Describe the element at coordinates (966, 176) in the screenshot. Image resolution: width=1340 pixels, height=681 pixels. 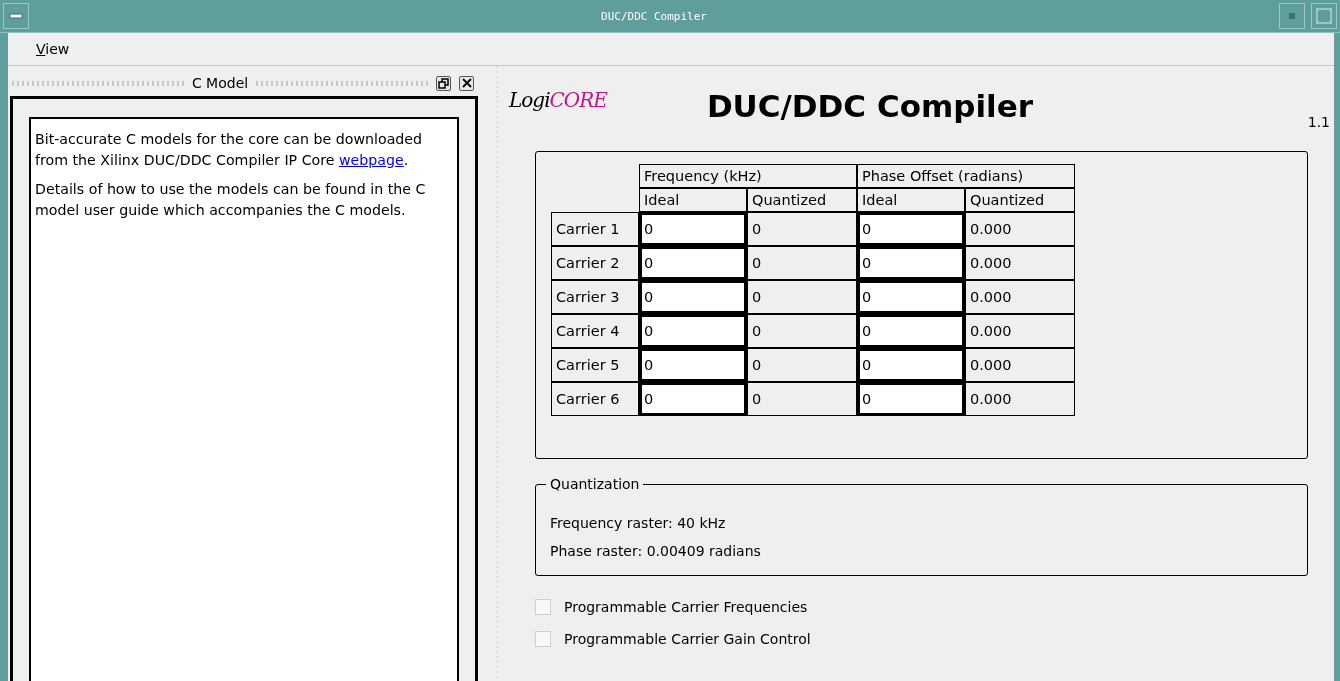
I see `group-header: Phase Offset (radians)` at that location.